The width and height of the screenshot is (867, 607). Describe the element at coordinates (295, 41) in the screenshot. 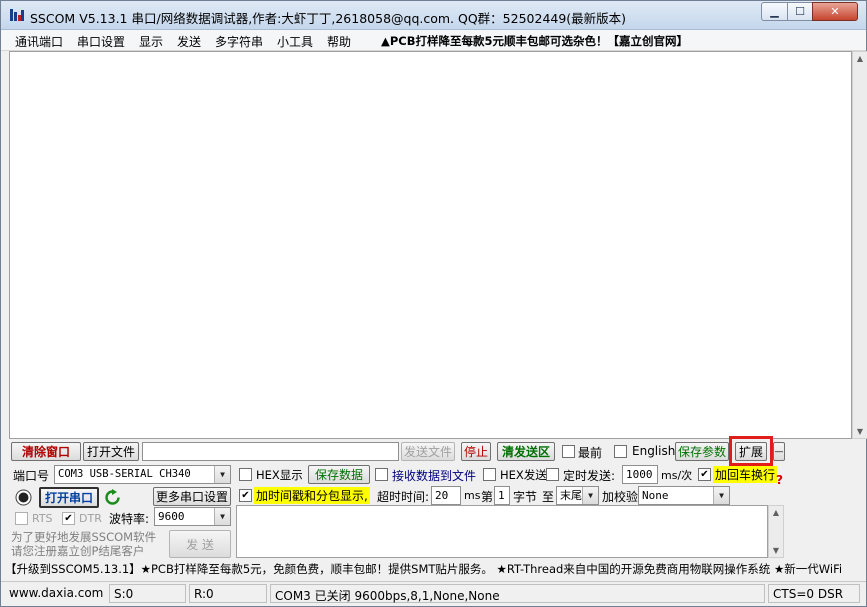

I see `menu-tools: 小工具` at that location.